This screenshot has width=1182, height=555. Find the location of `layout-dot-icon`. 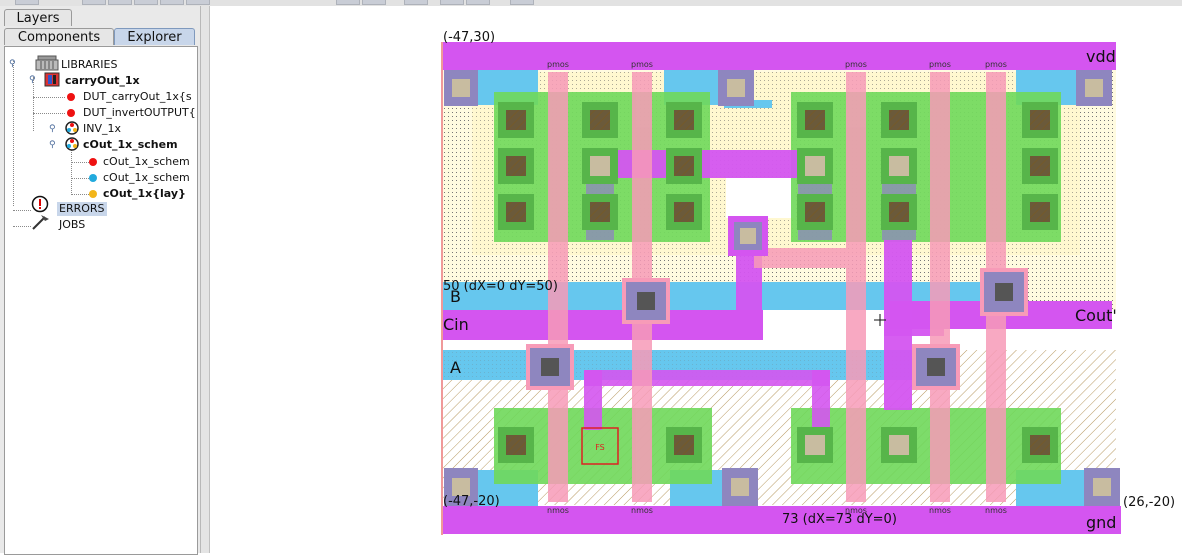

layout-dot-icon is located at coordinates (93, 194).